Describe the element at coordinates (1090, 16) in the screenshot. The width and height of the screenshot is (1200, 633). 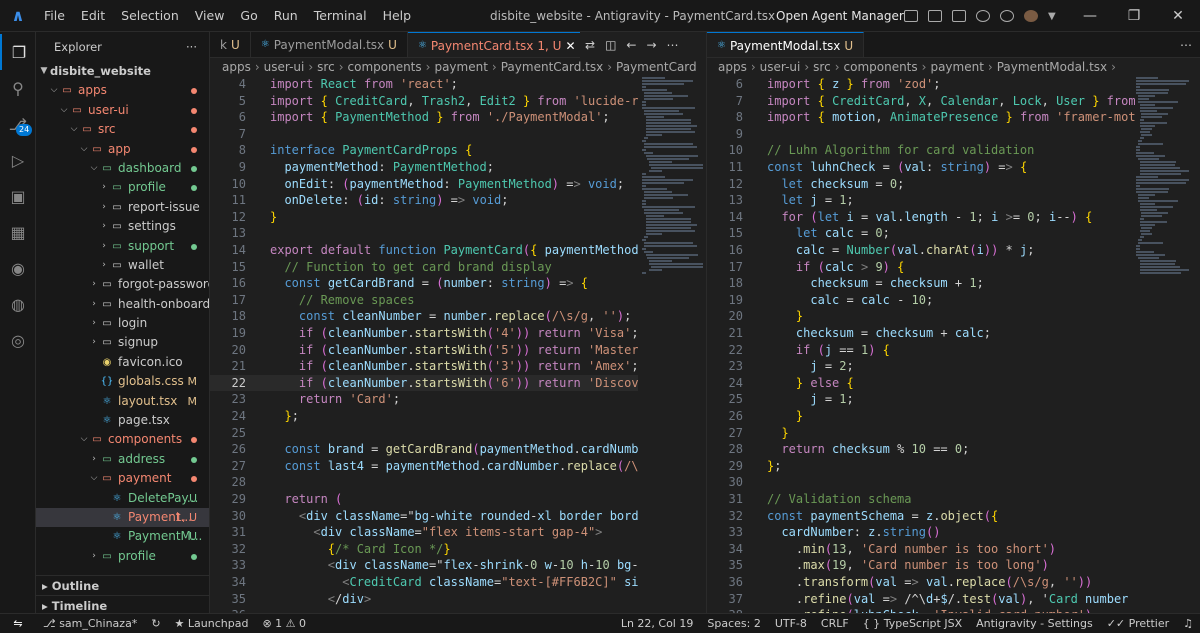
I see `minimize-icon: —` at that location.